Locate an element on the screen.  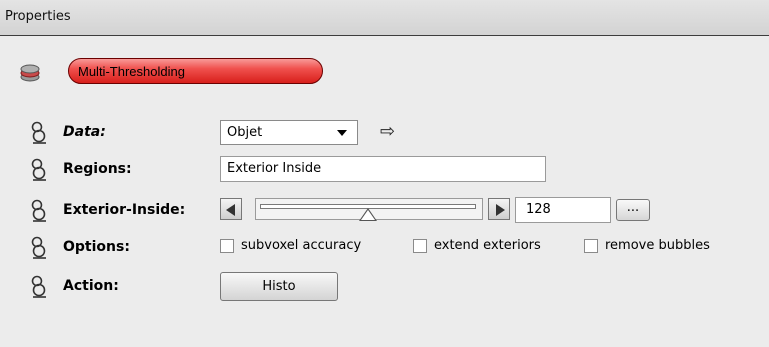
panel-title: Properties is located at coordinates (38, 16).